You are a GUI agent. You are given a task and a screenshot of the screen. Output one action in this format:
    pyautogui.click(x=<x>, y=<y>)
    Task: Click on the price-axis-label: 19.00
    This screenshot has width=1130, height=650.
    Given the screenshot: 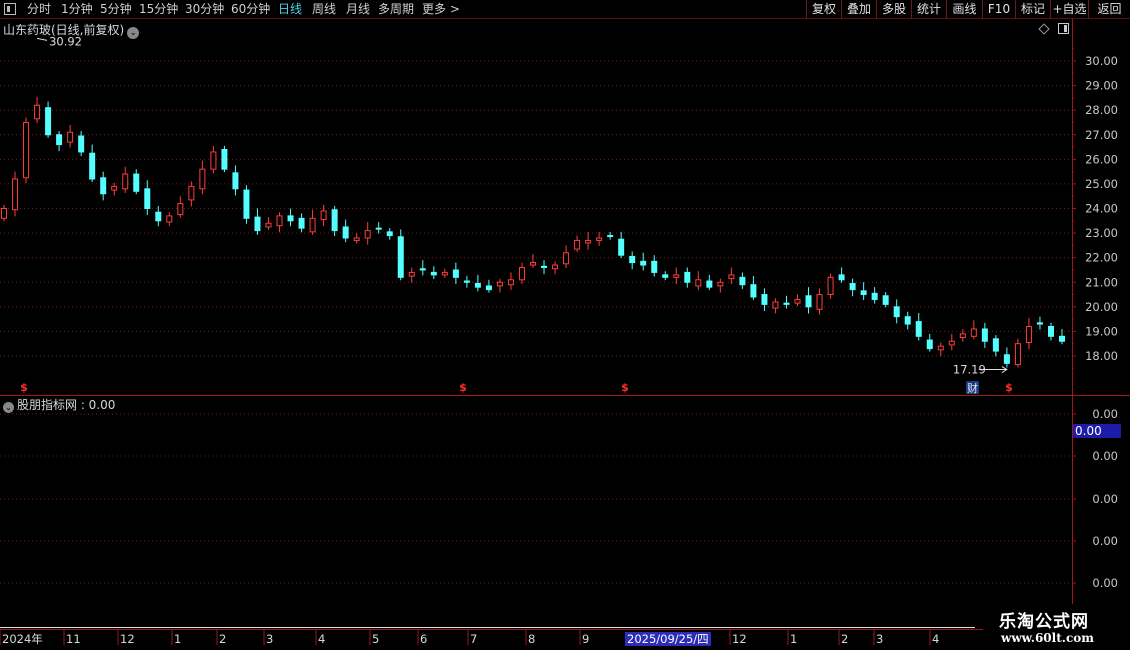 What is the action you would take?
    pyautogui.click(x=1101, y=331)
    